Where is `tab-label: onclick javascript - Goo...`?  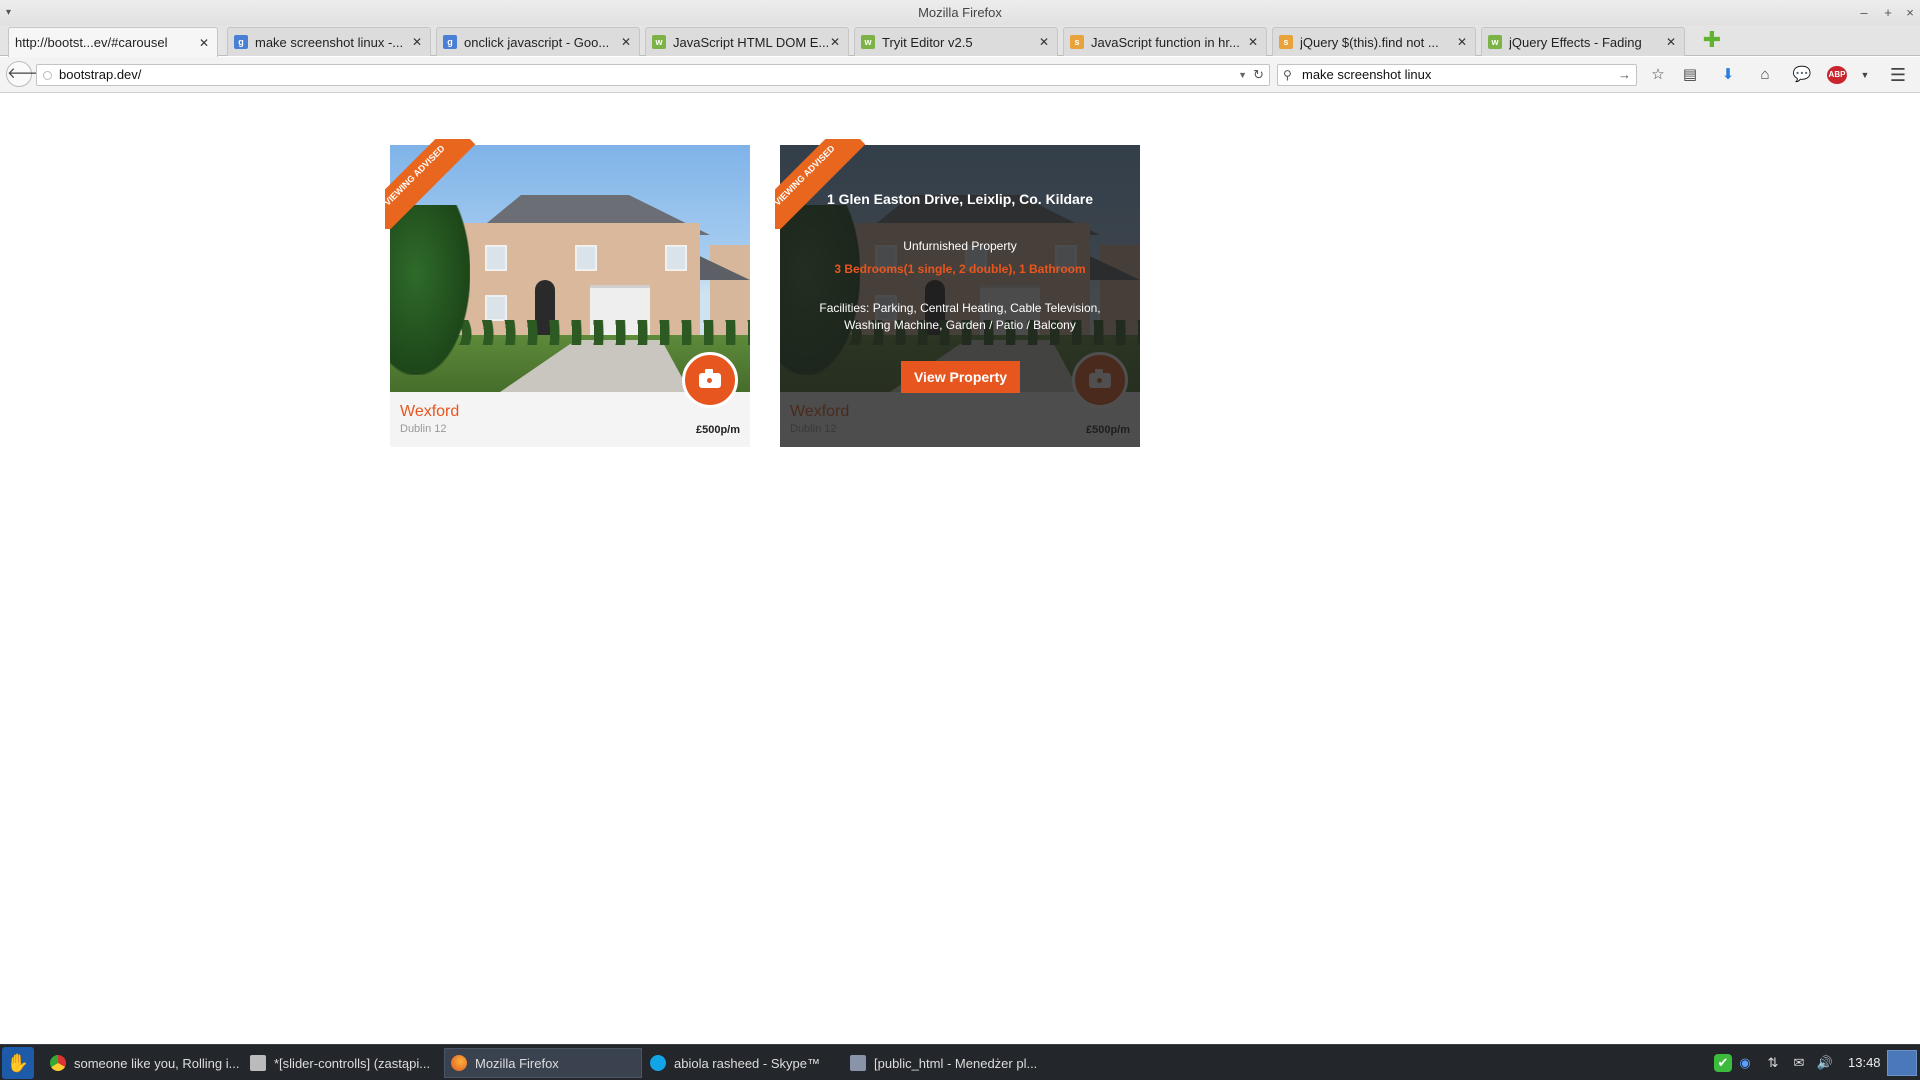 tab-label: onclick javascript - Goo... is located at coordinates (537, 42).